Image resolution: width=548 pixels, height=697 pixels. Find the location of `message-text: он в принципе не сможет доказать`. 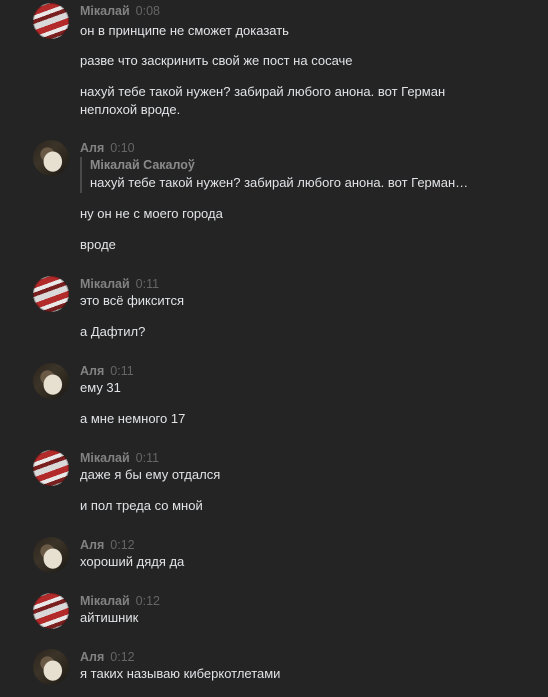

message-text: он в принципе не сможет доказать is located at coordinates (184, 30).